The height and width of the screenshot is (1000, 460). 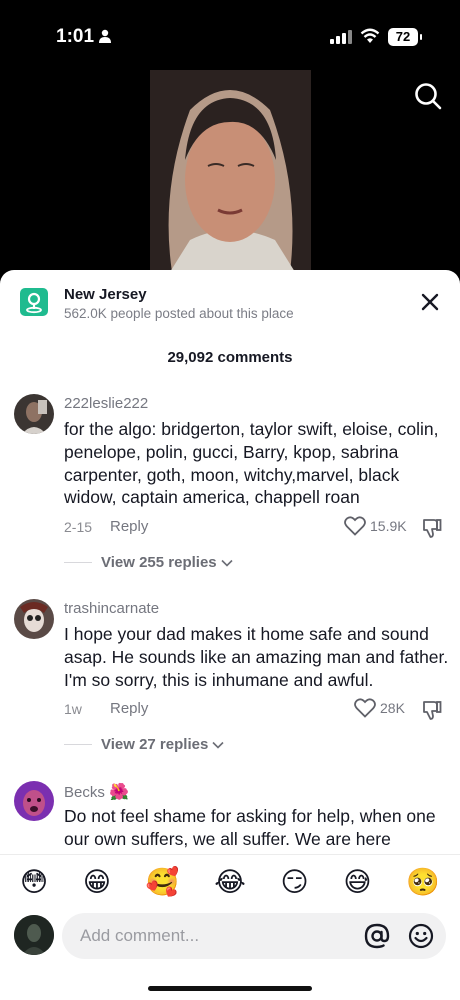 I want to click on joy-emoji-button: 😂, so click(x=230, y=882).